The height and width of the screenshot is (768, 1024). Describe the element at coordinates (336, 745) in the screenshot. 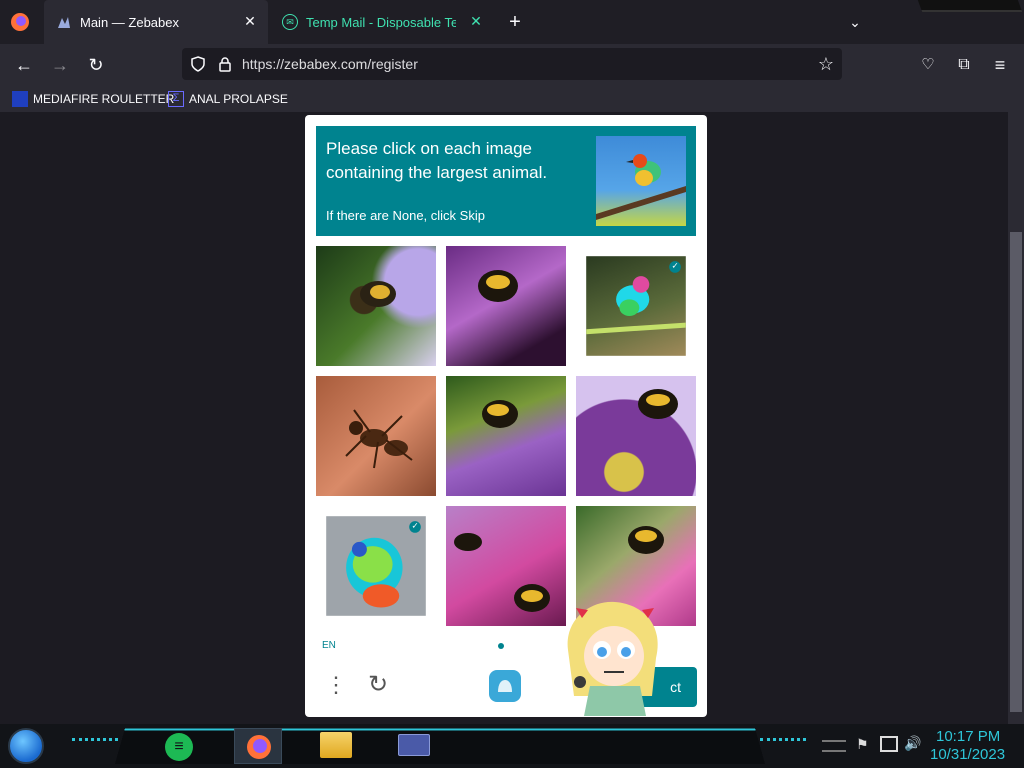

I see `file-explorer-icon` at that location.